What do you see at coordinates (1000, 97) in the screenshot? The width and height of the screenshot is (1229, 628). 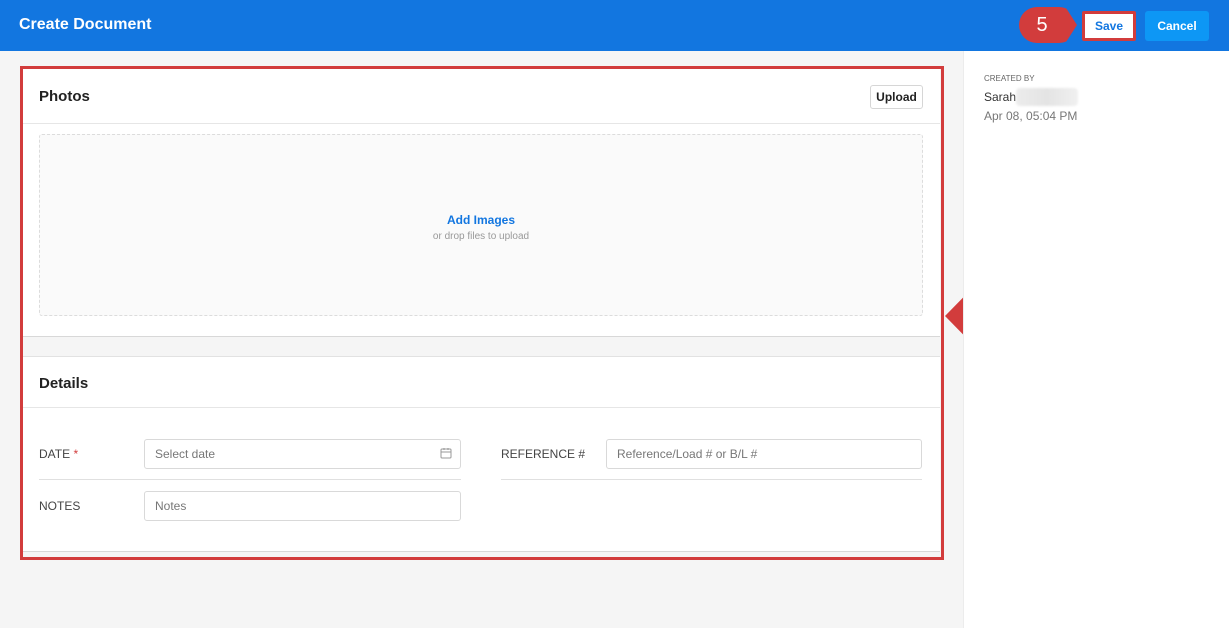 I see `created-by-name: Sarah` at bounding box center [1000, 97].